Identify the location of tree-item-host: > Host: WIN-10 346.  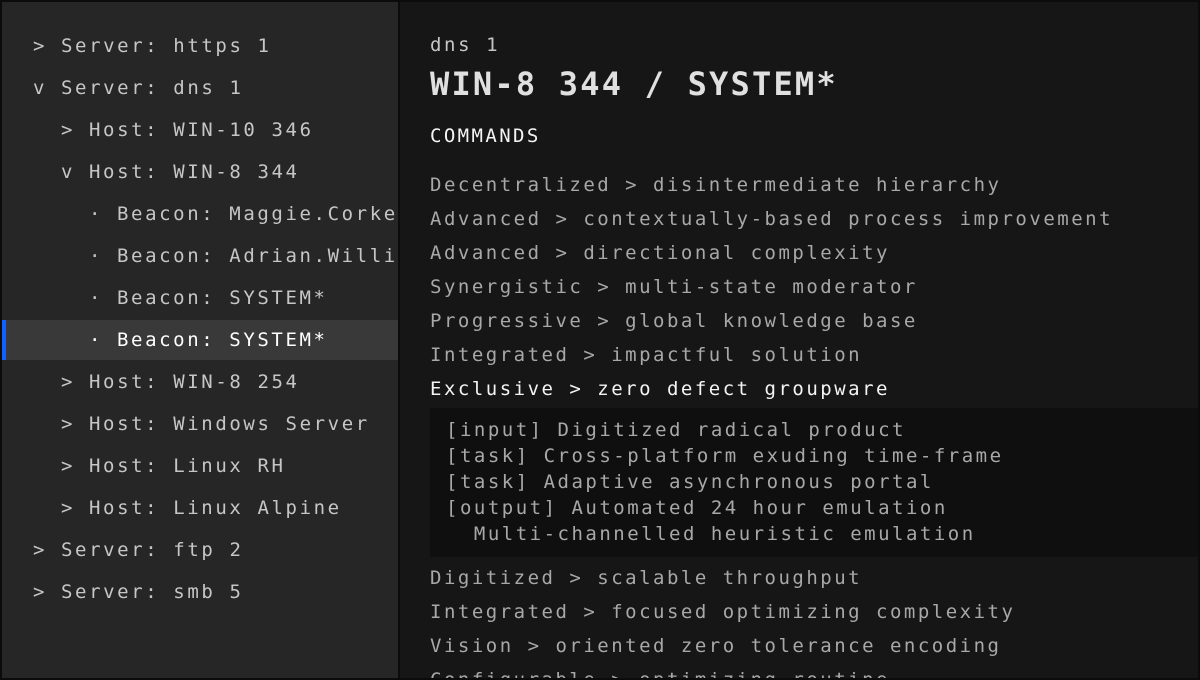
(200, 130).